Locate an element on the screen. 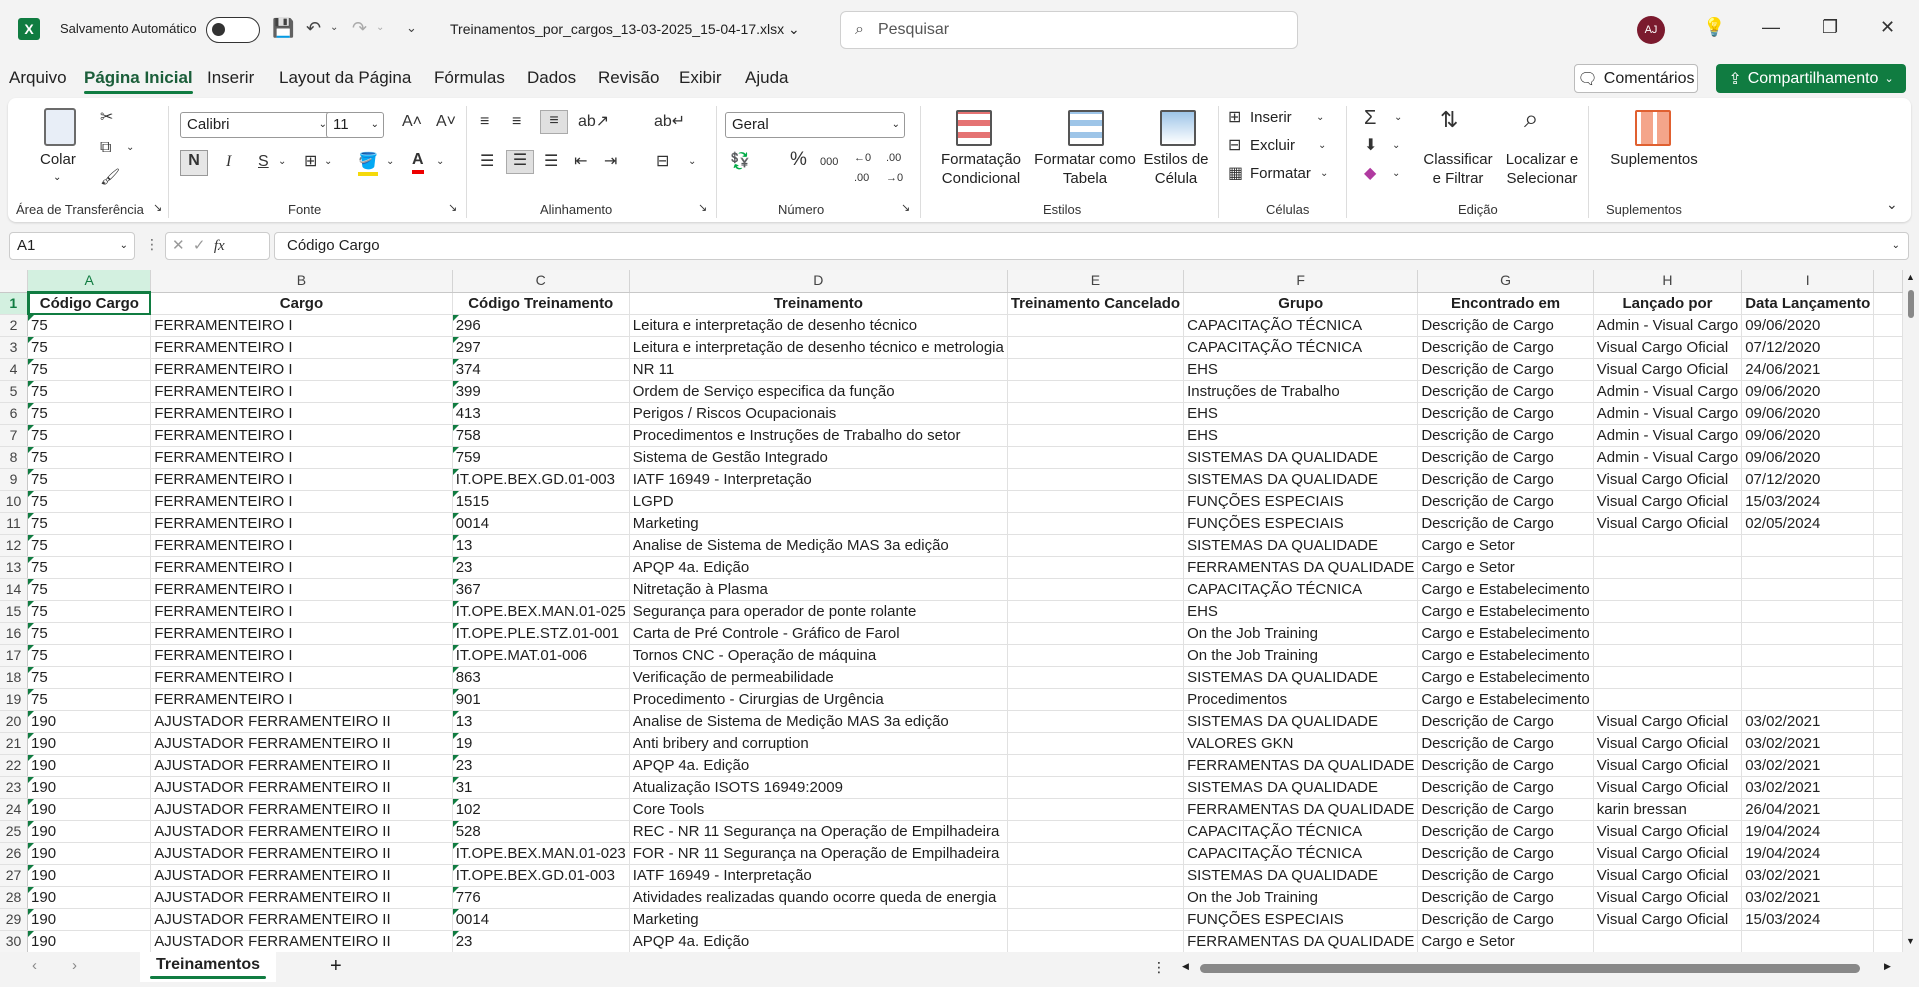 This screenshot has height=987, width=1919. vertical-scrollbar: ▲ ▼ is located at coordinates (1911, 611).